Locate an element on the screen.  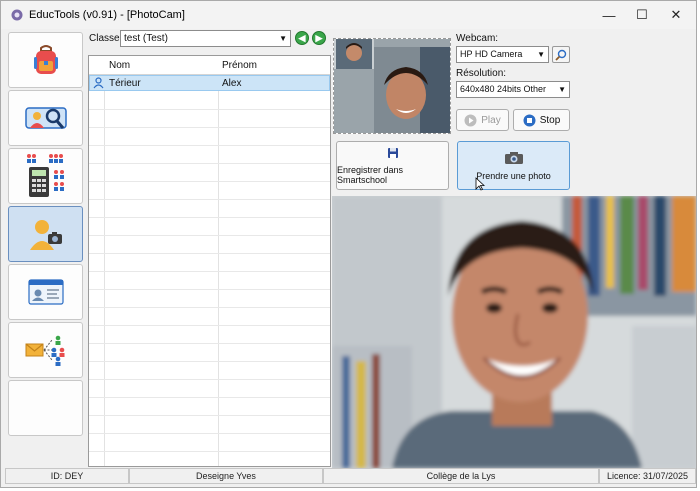
camera-icon is located at coordinates (513, 157).